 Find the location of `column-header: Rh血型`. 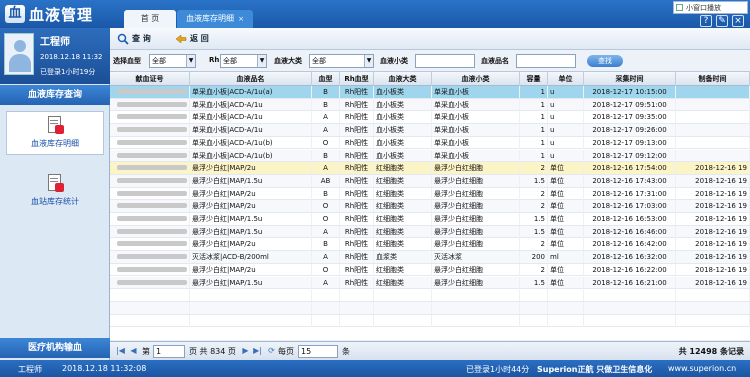

column-header: Rh血型 is located at coordinates (357, 79).